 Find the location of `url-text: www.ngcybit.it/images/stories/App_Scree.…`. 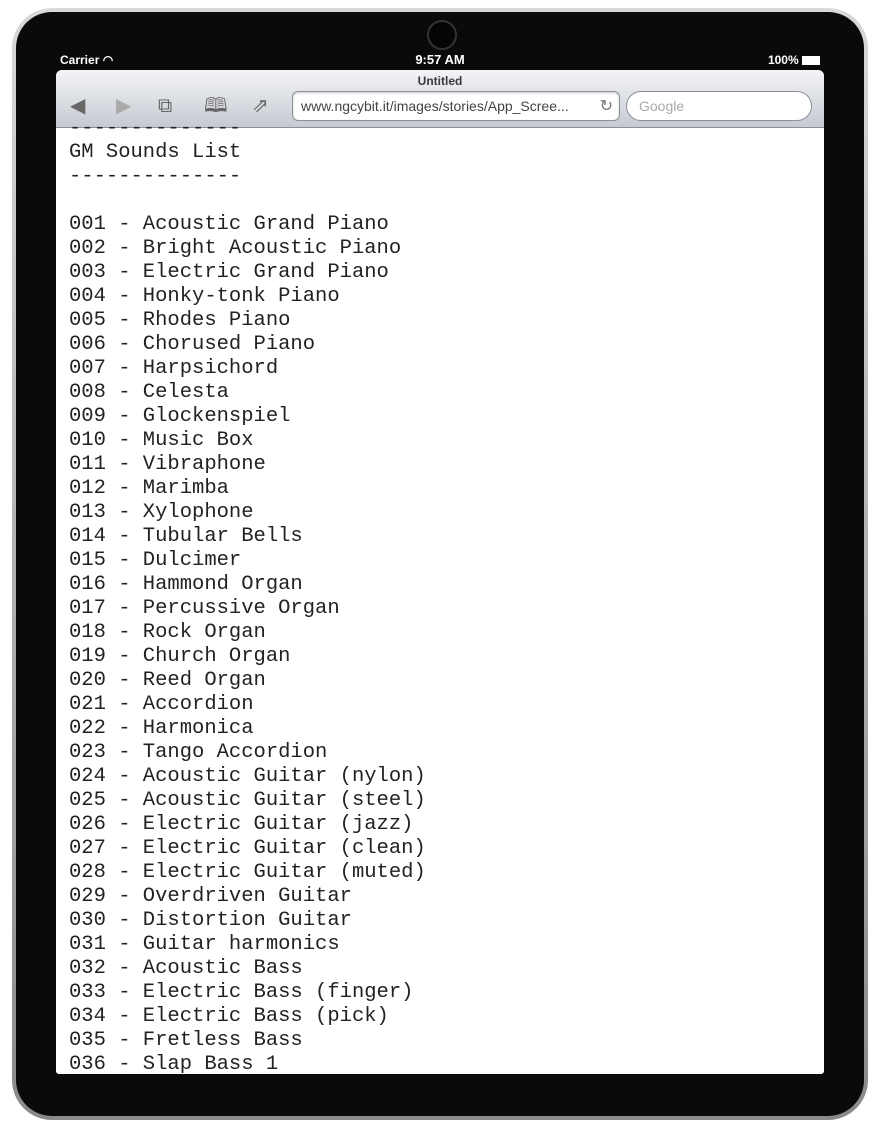

url-text: www.ngcybit.it/images/stories/App_Scree.… is located at coordinates (435, 106).